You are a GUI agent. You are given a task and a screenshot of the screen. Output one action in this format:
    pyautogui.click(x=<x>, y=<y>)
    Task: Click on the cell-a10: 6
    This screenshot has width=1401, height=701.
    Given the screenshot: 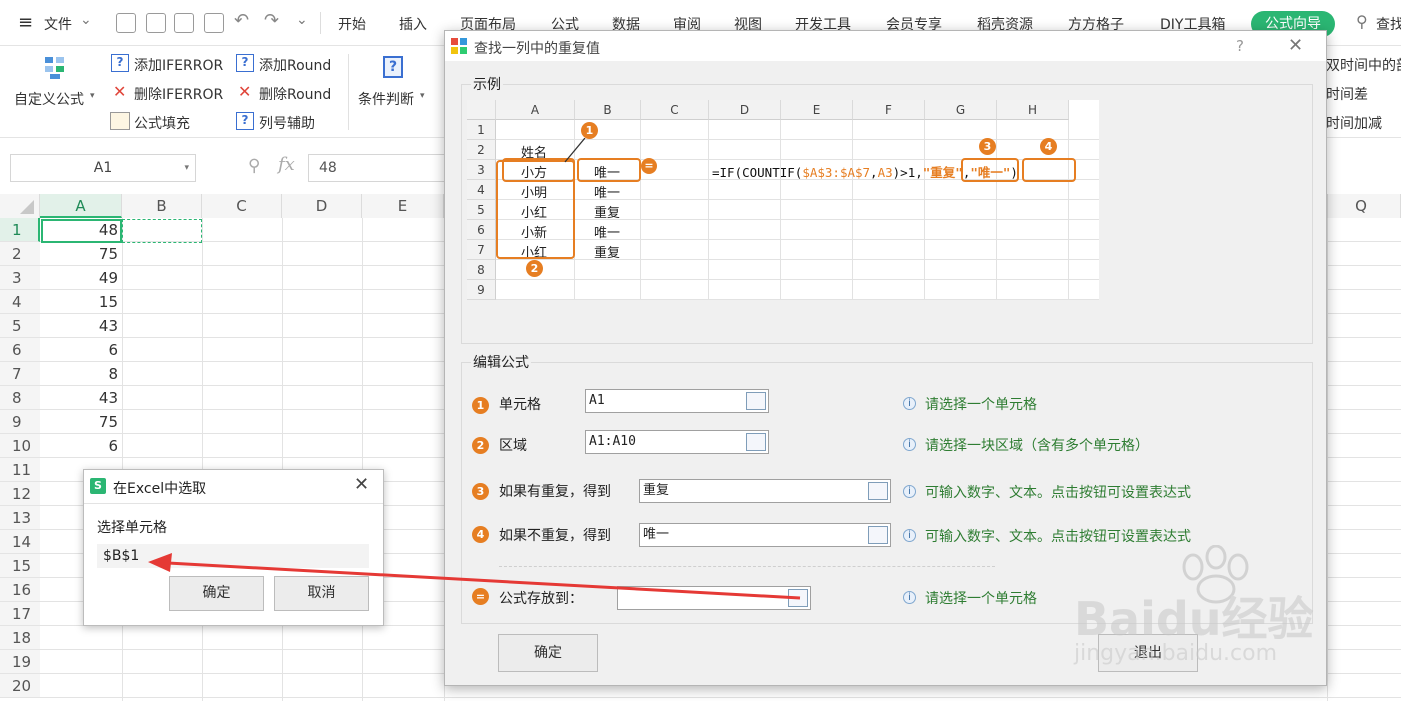 What is the action you would take?
    pyautogui.click(x=80, y=446)
    